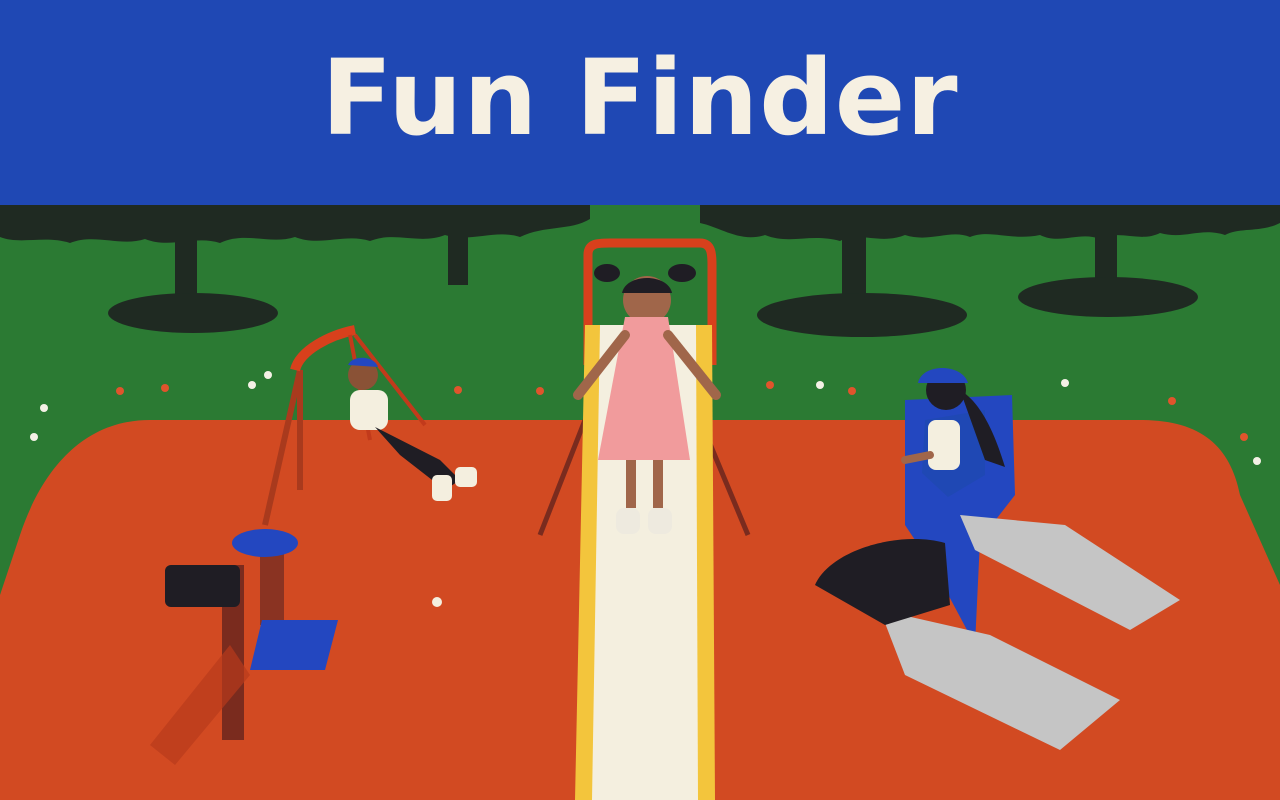 This screenshot has width=1280, height=800. Describe the element at coordinates (458, 257) in the screenshot. I see `tree-icon` at that location.